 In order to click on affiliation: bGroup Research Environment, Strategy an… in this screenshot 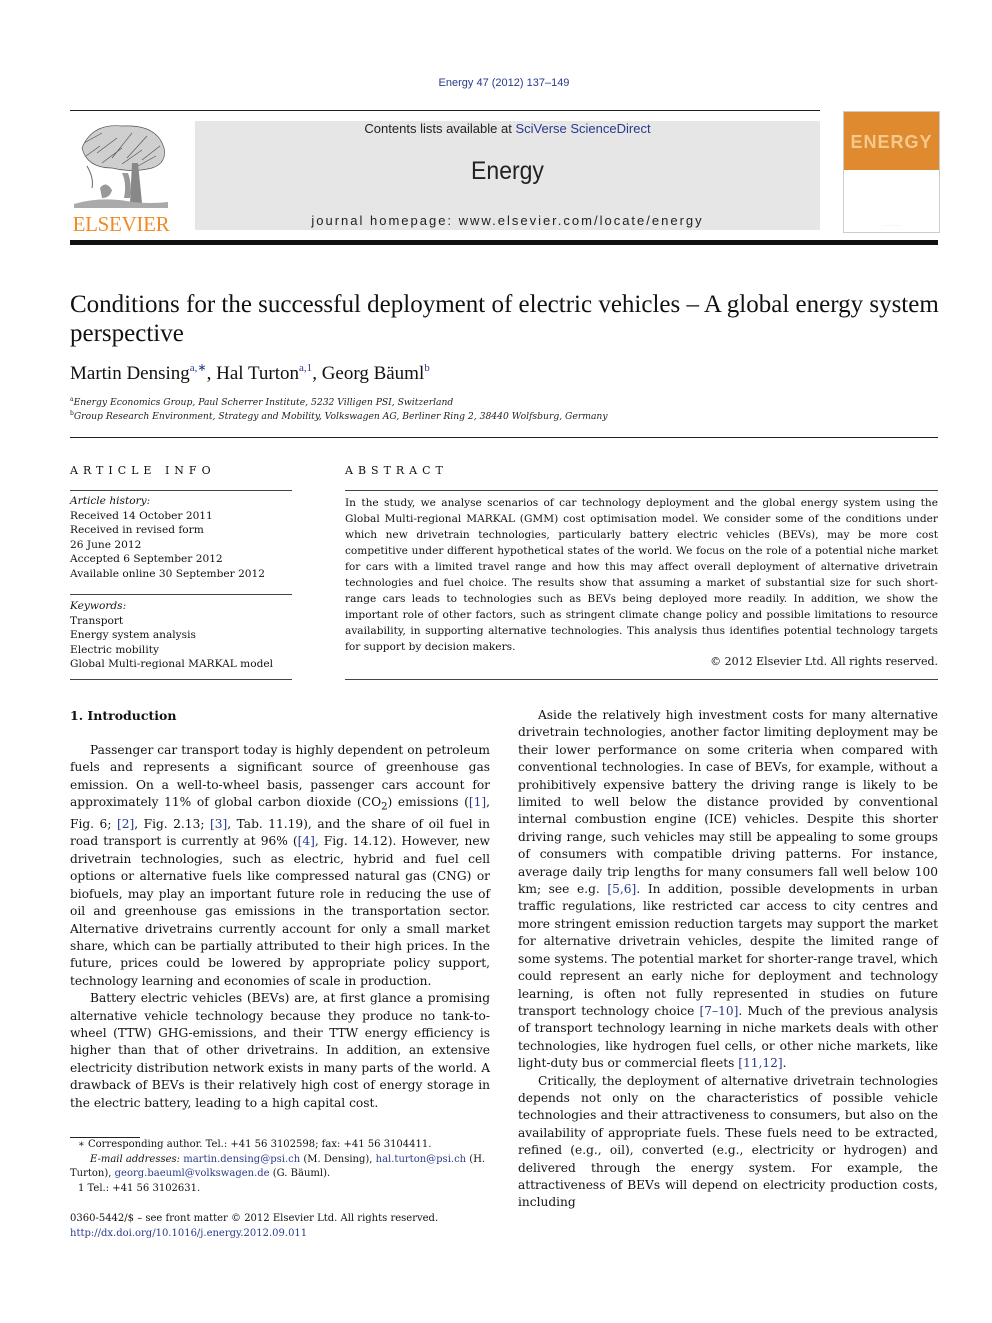, I will do `click(339, 416)`.